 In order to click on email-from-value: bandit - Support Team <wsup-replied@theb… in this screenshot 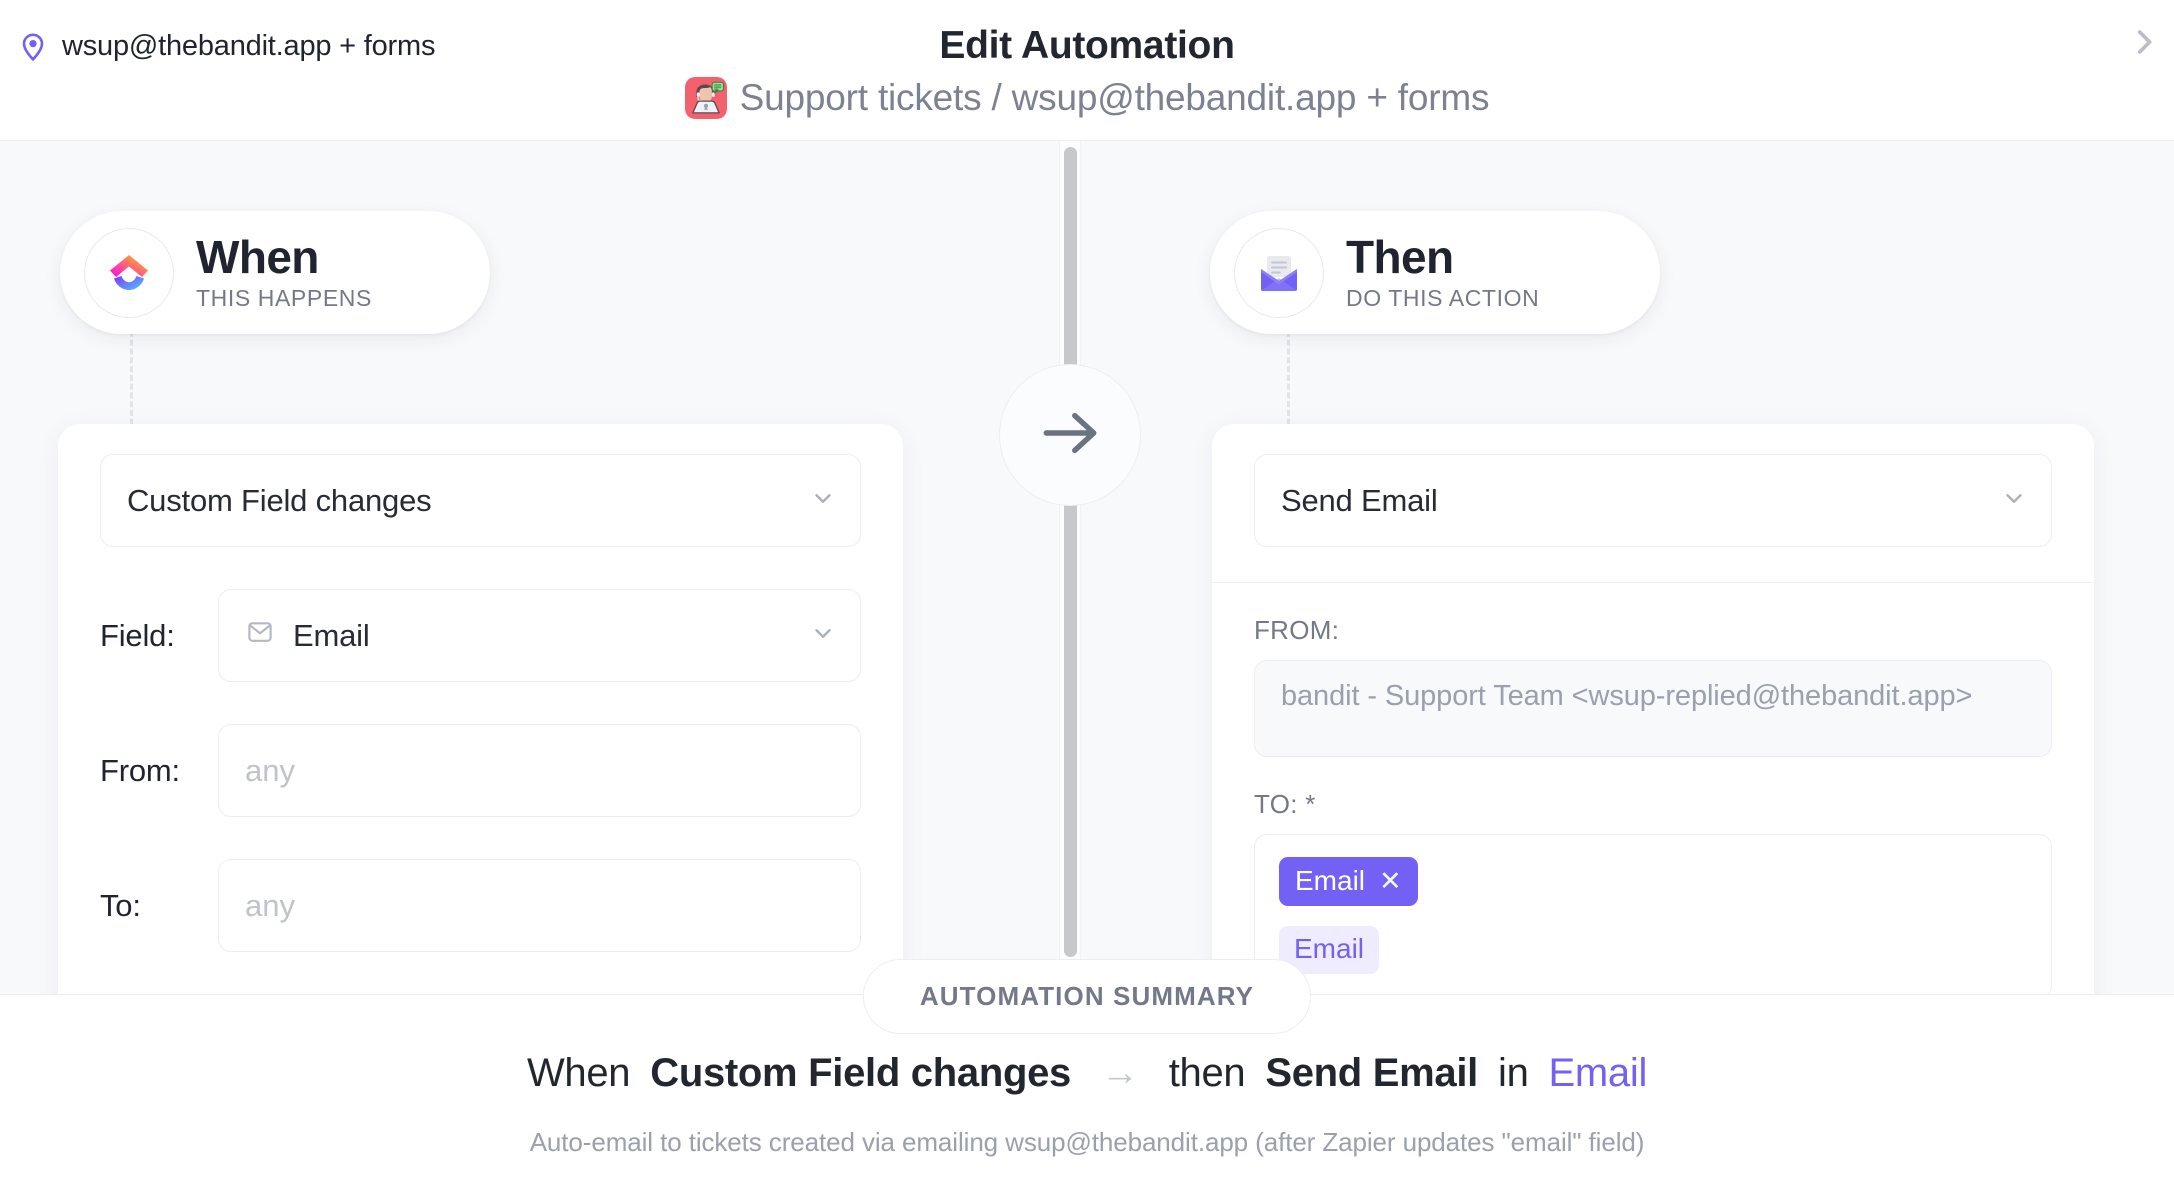, I will do `click(1653, 708)`.